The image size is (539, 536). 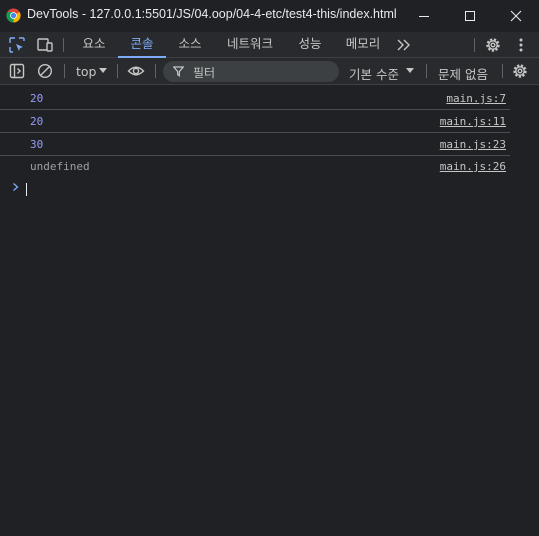 What do you see at coordinates (255, 166) in the screenshot?
I see `console-message: undefined main.js:26` at bounding box center [255, 166].